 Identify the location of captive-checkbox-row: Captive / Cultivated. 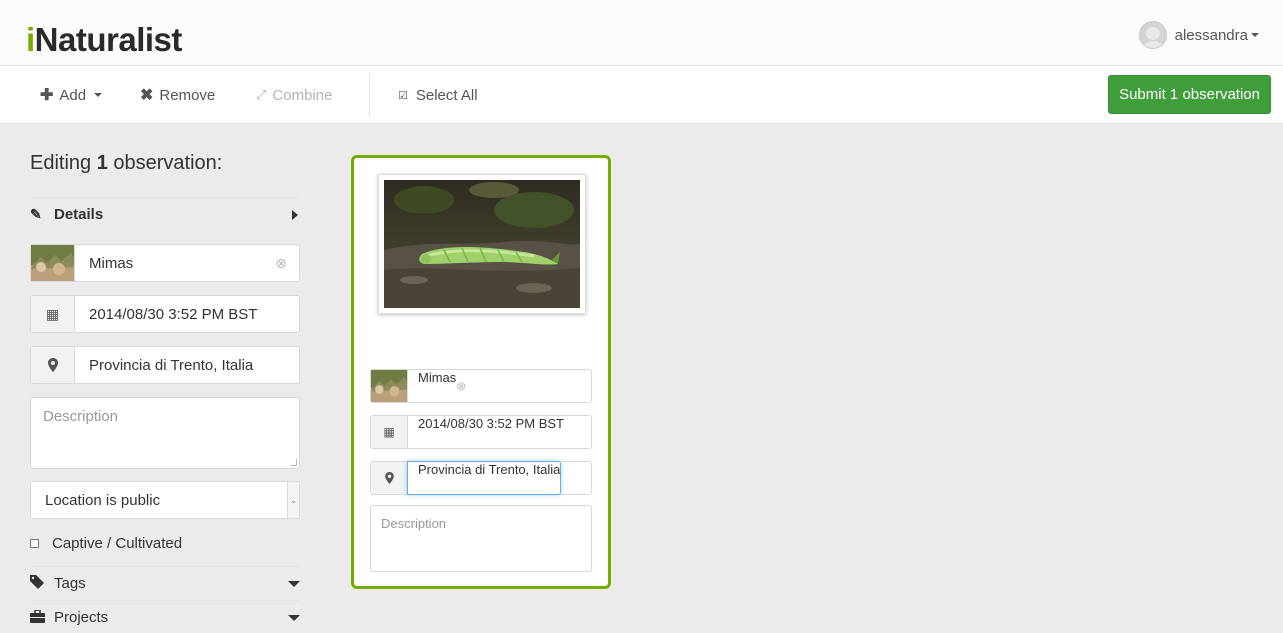
(106, 543).